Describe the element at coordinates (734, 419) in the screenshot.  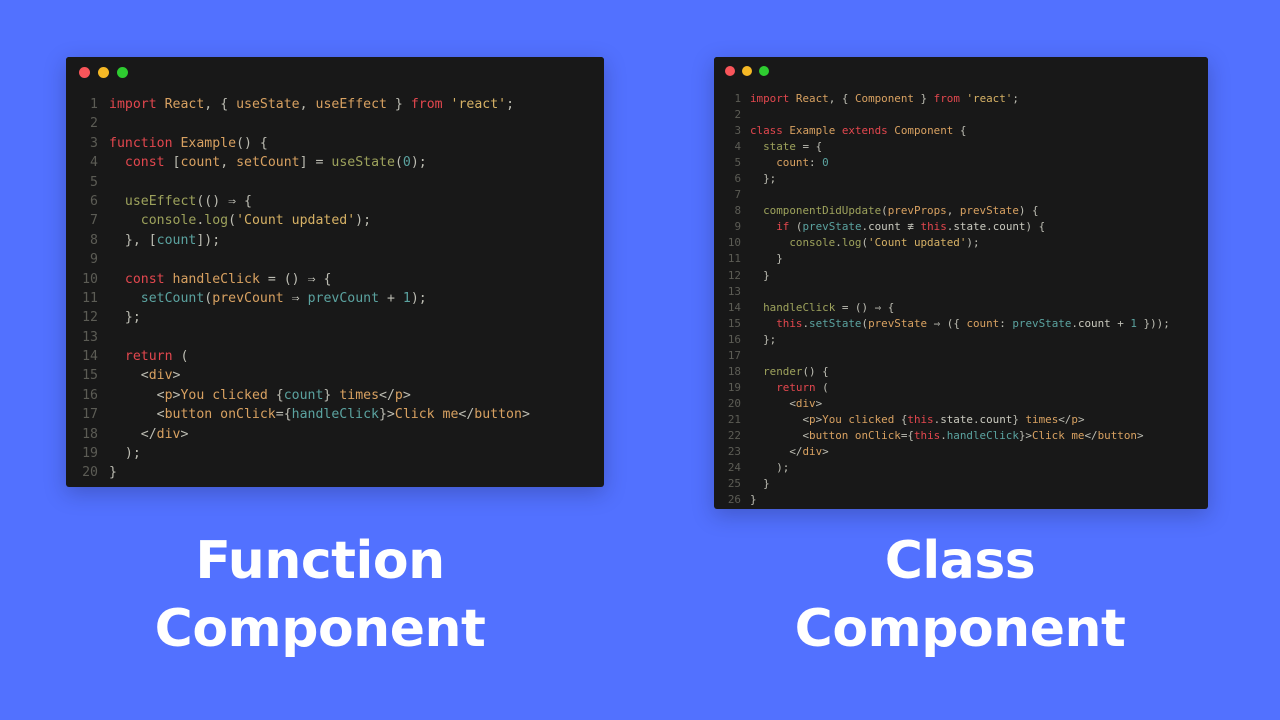
I see `line-number: 21` at that location.